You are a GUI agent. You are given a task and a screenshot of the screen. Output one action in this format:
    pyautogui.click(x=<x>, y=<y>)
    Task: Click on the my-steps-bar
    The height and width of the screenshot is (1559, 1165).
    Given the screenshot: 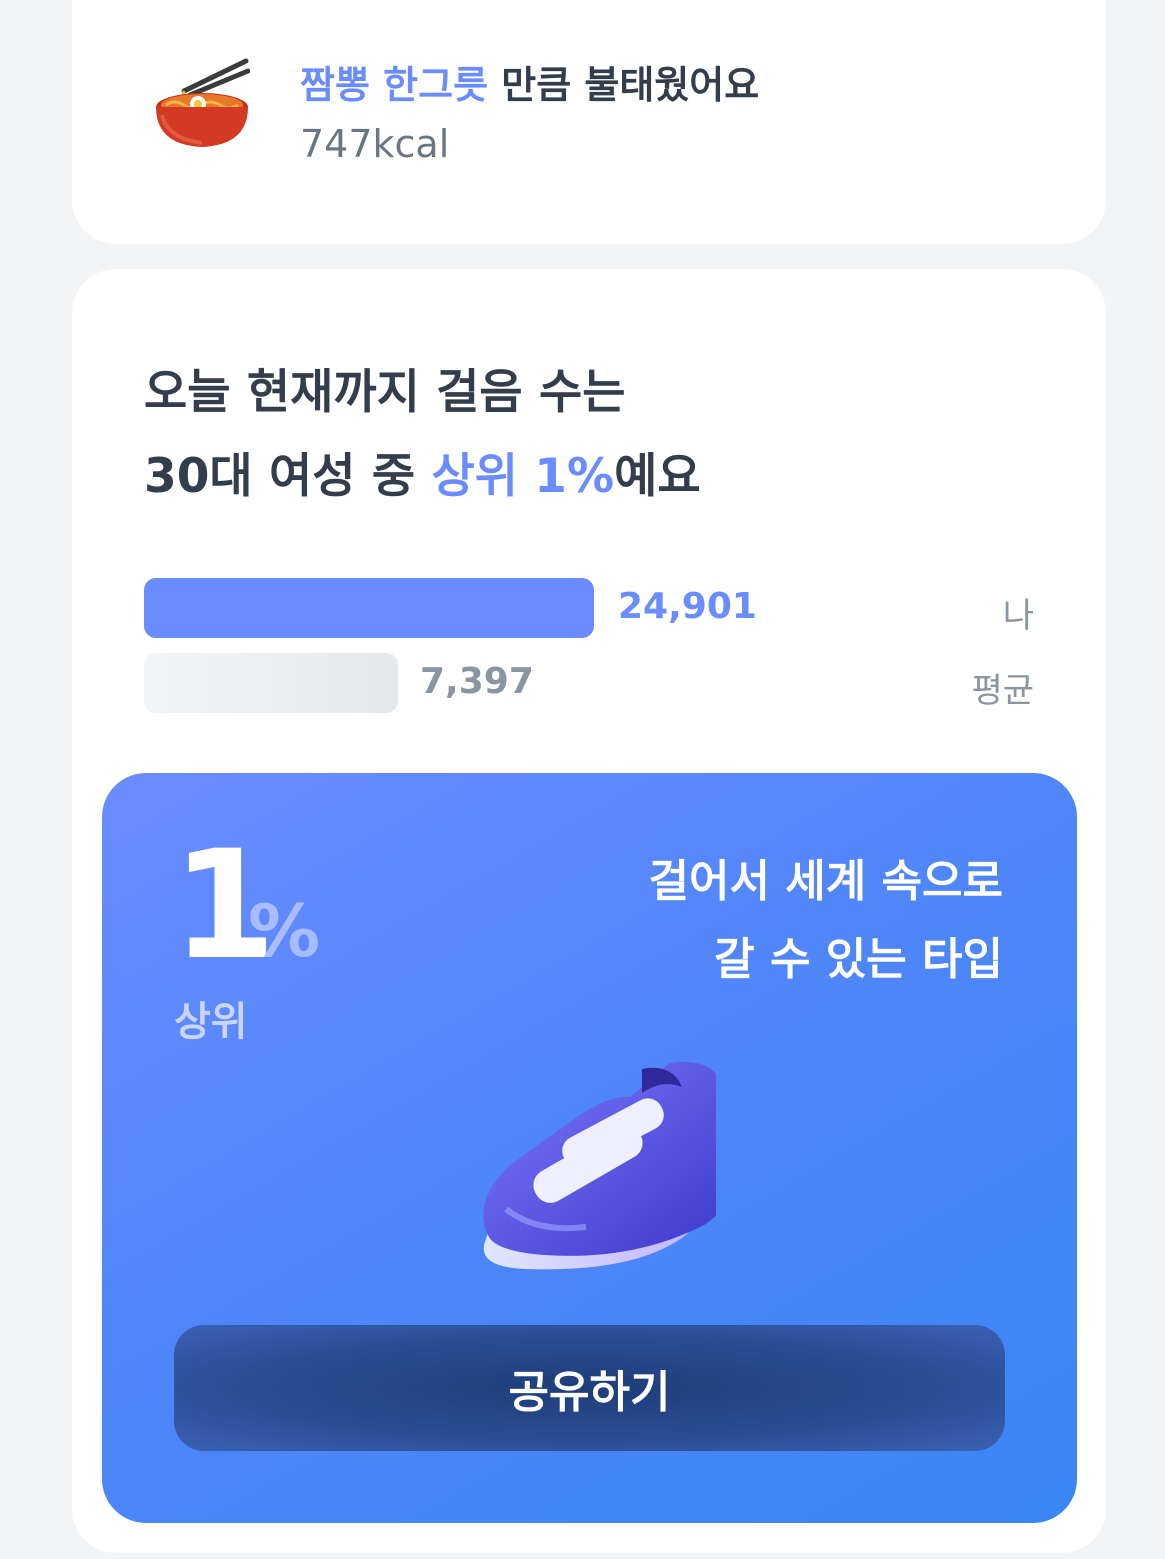 What is the action you would take?
    pyautogui.click(x=369, y=608)
    